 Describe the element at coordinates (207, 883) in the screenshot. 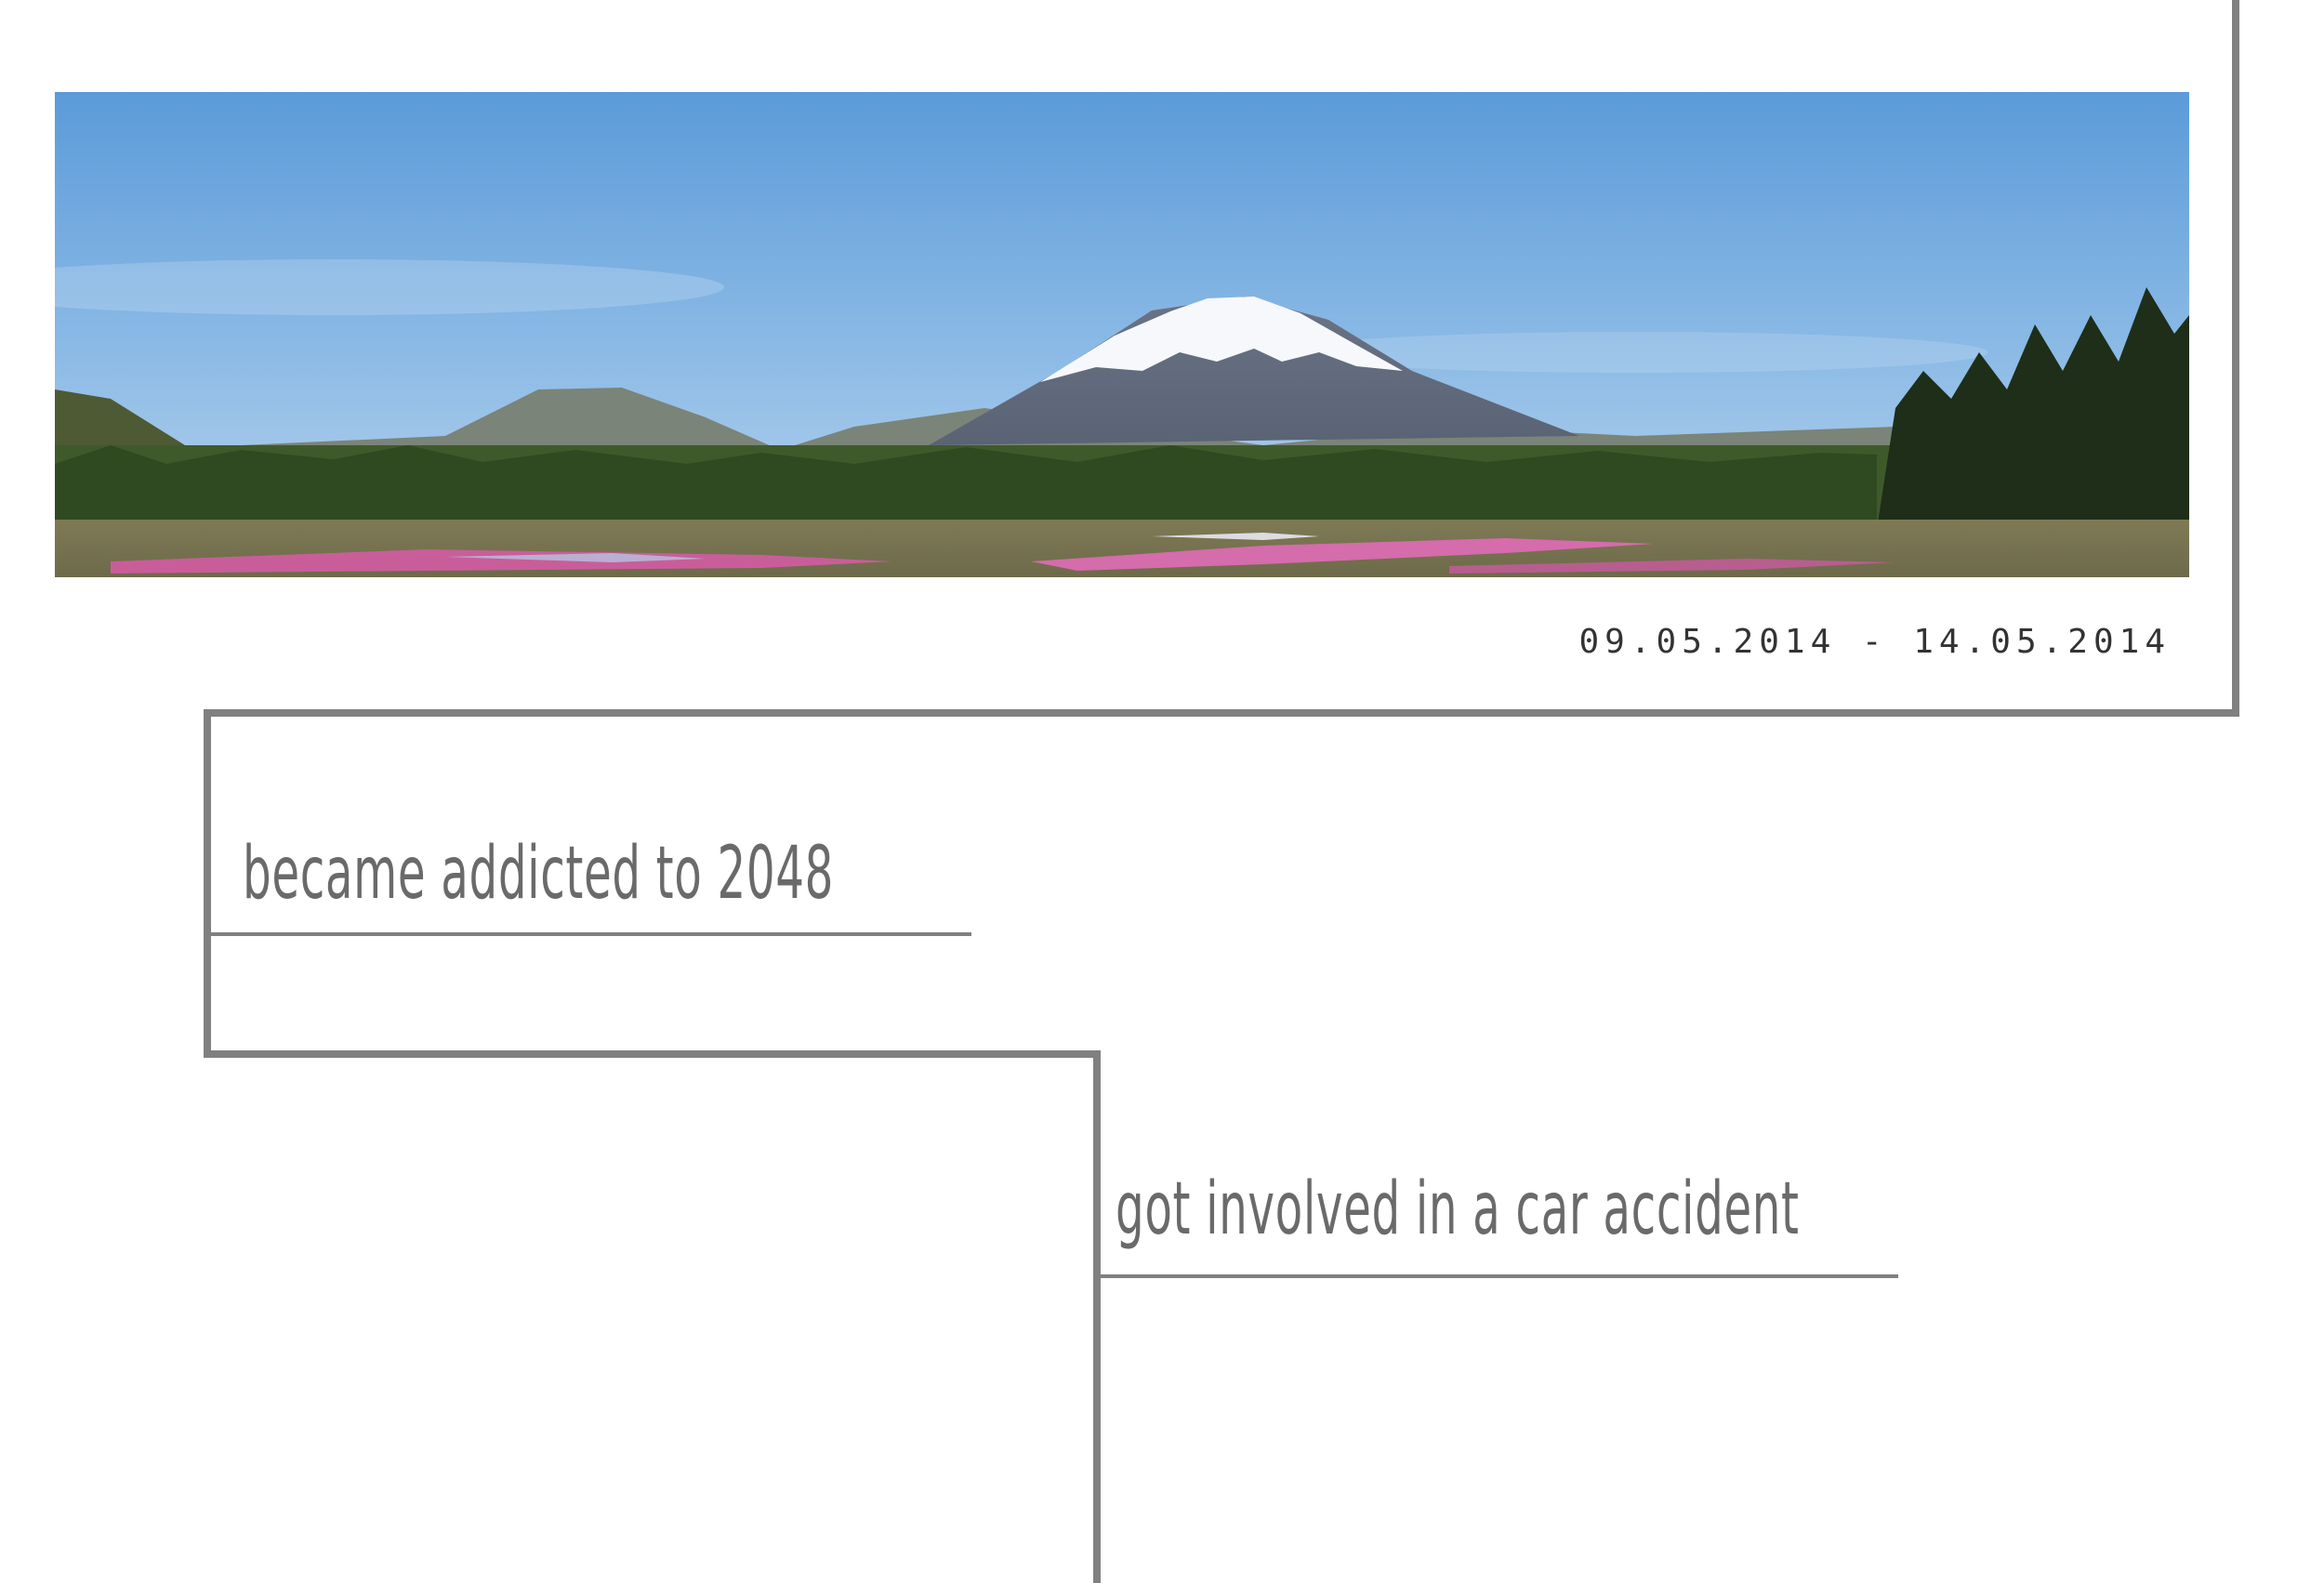

I see `timeline-line-left-vertical` at that location.